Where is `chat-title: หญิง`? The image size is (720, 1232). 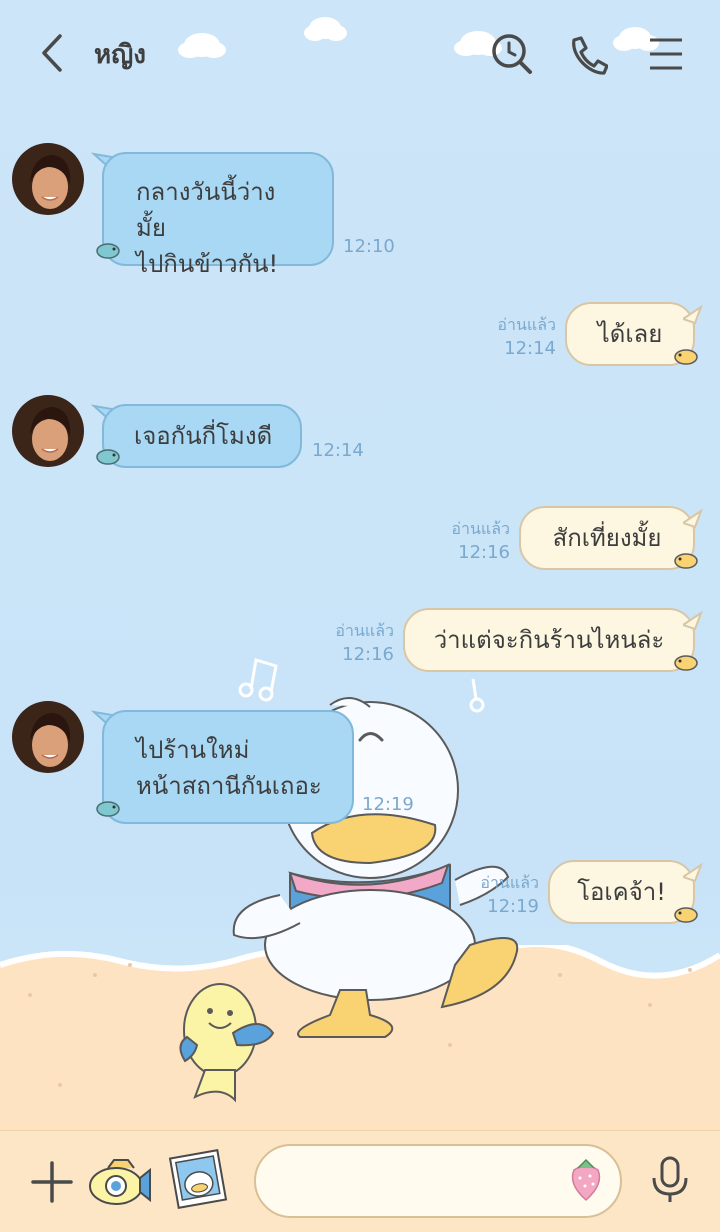 chat-title: หญิง is located at coordinates (120, 55).